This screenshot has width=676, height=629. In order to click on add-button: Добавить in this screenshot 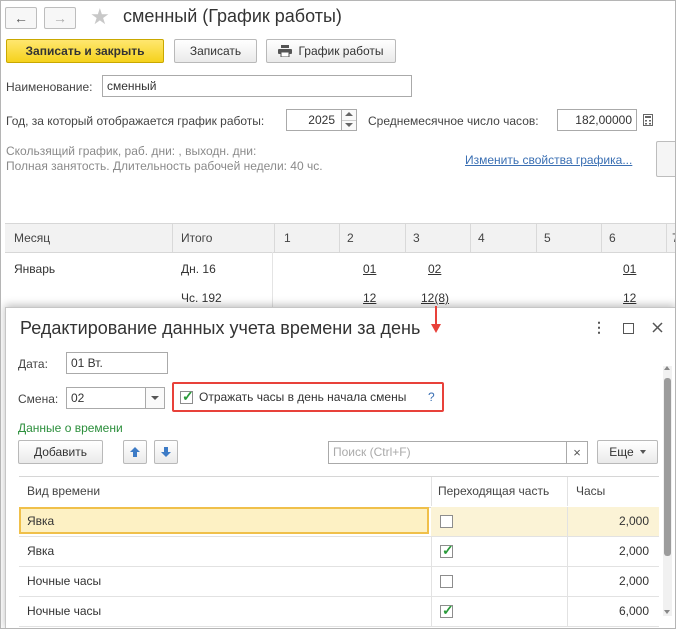, I will do `click(60, 452)`.